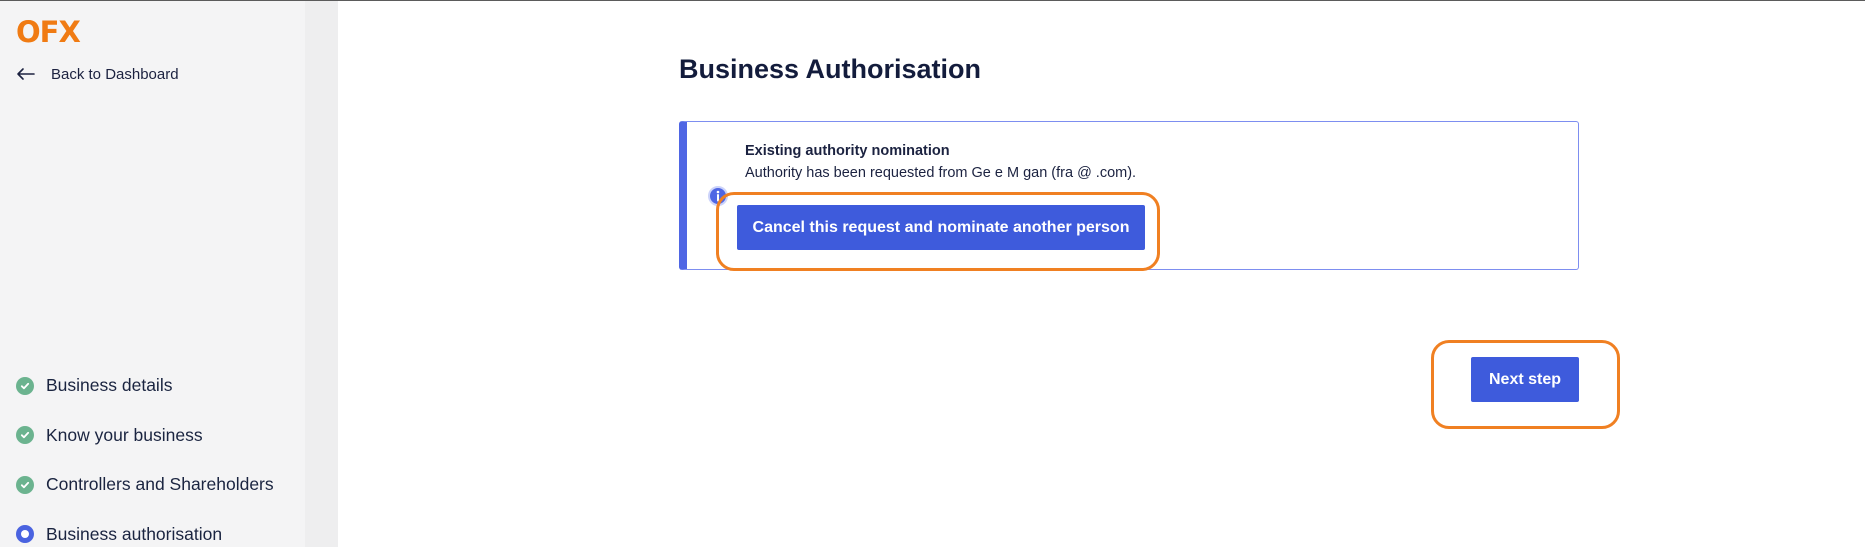  I want to click on page-title: Business Authorisation, so click(830, 69).